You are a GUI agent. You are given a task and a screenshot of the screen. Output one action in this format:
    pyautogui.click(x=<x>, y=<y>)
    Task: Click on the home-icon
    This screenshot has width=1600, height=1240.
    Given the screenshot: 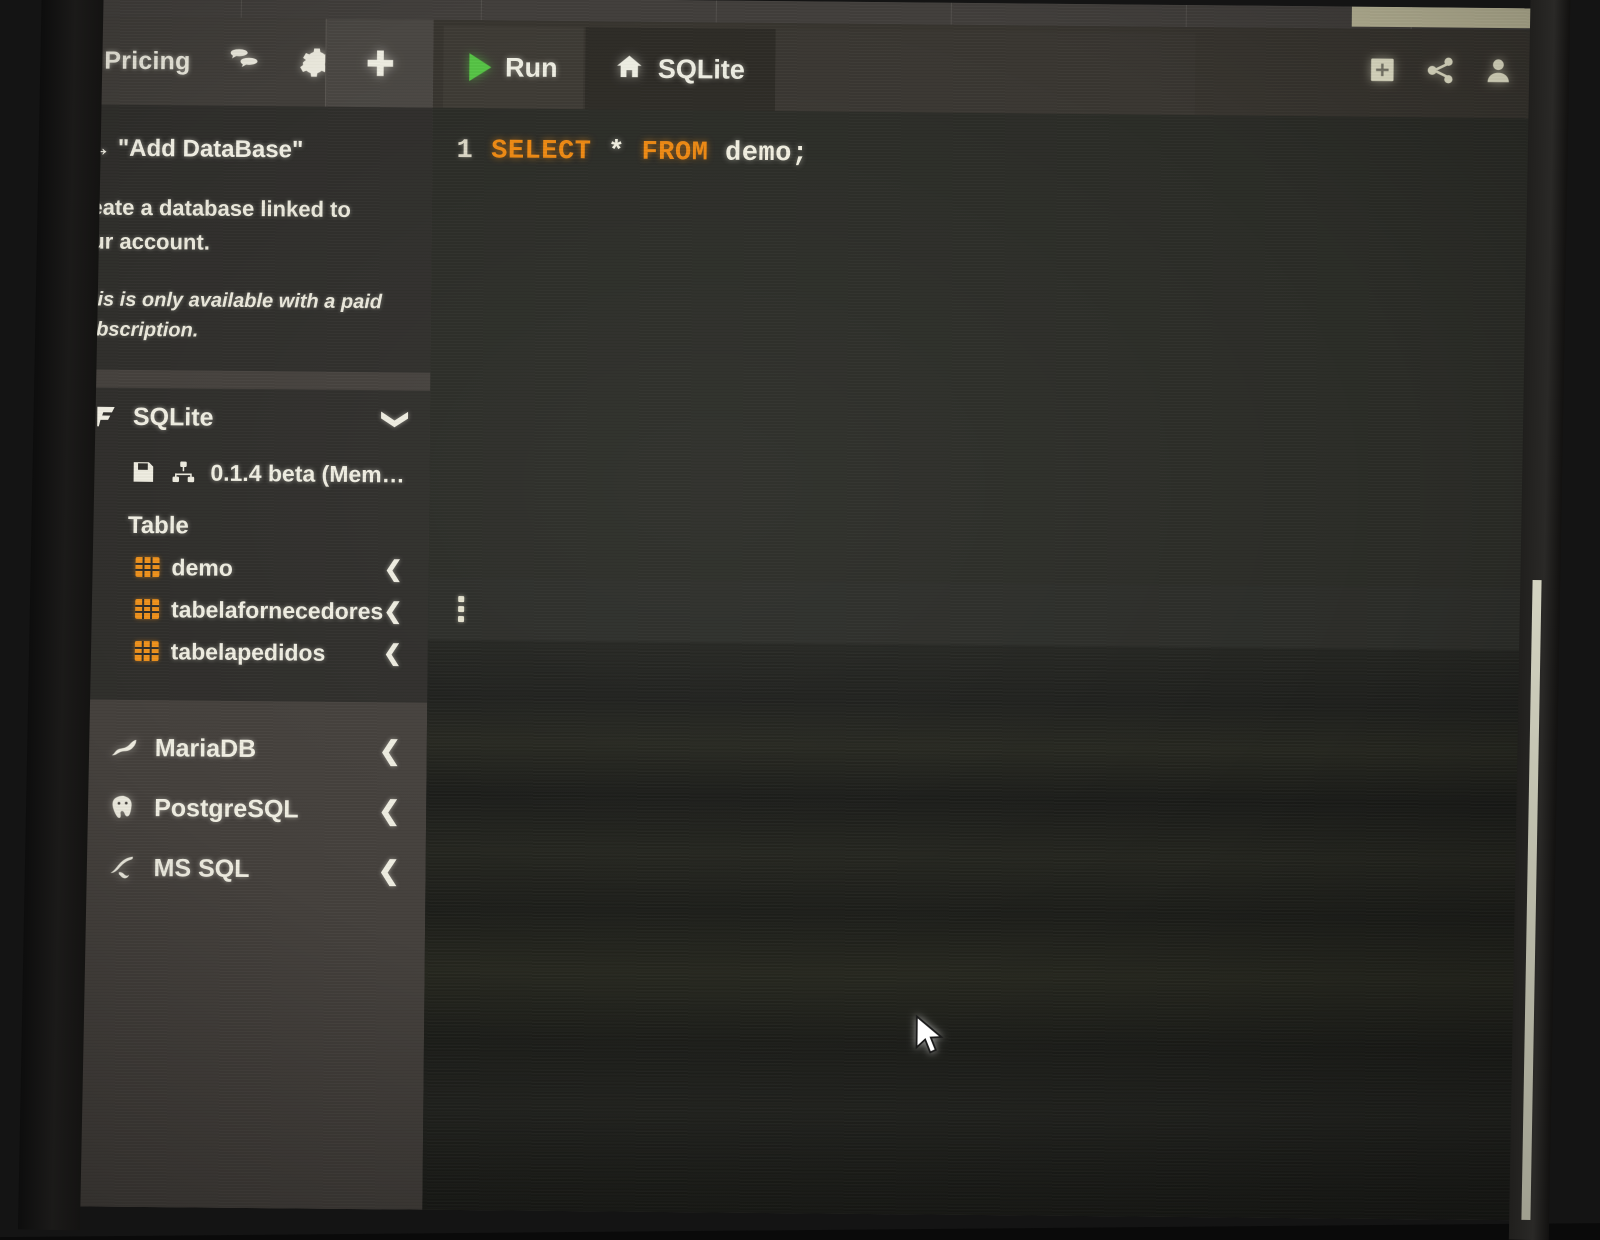 What is the action you would take?
    pyautogui.click(x=630, y=68)
    